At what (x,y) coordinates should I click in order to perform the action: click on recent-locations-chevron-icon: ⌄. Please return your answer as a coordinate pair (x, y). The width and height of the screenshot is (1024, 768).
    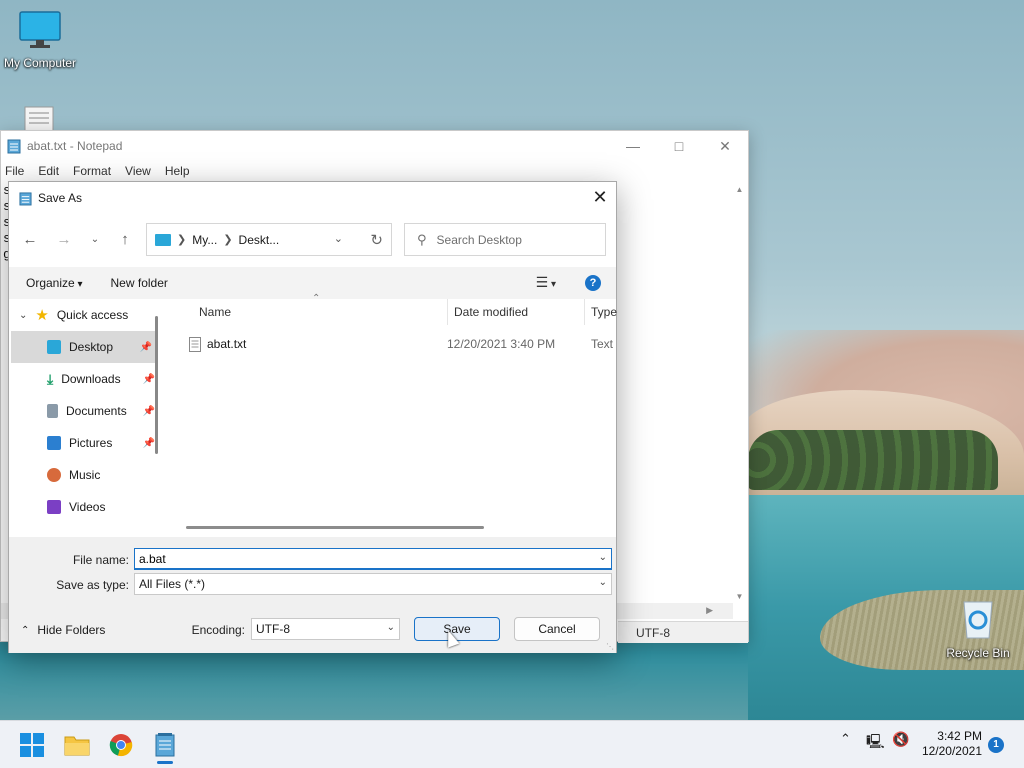
    Looking at the image, I should click on (95, 239).